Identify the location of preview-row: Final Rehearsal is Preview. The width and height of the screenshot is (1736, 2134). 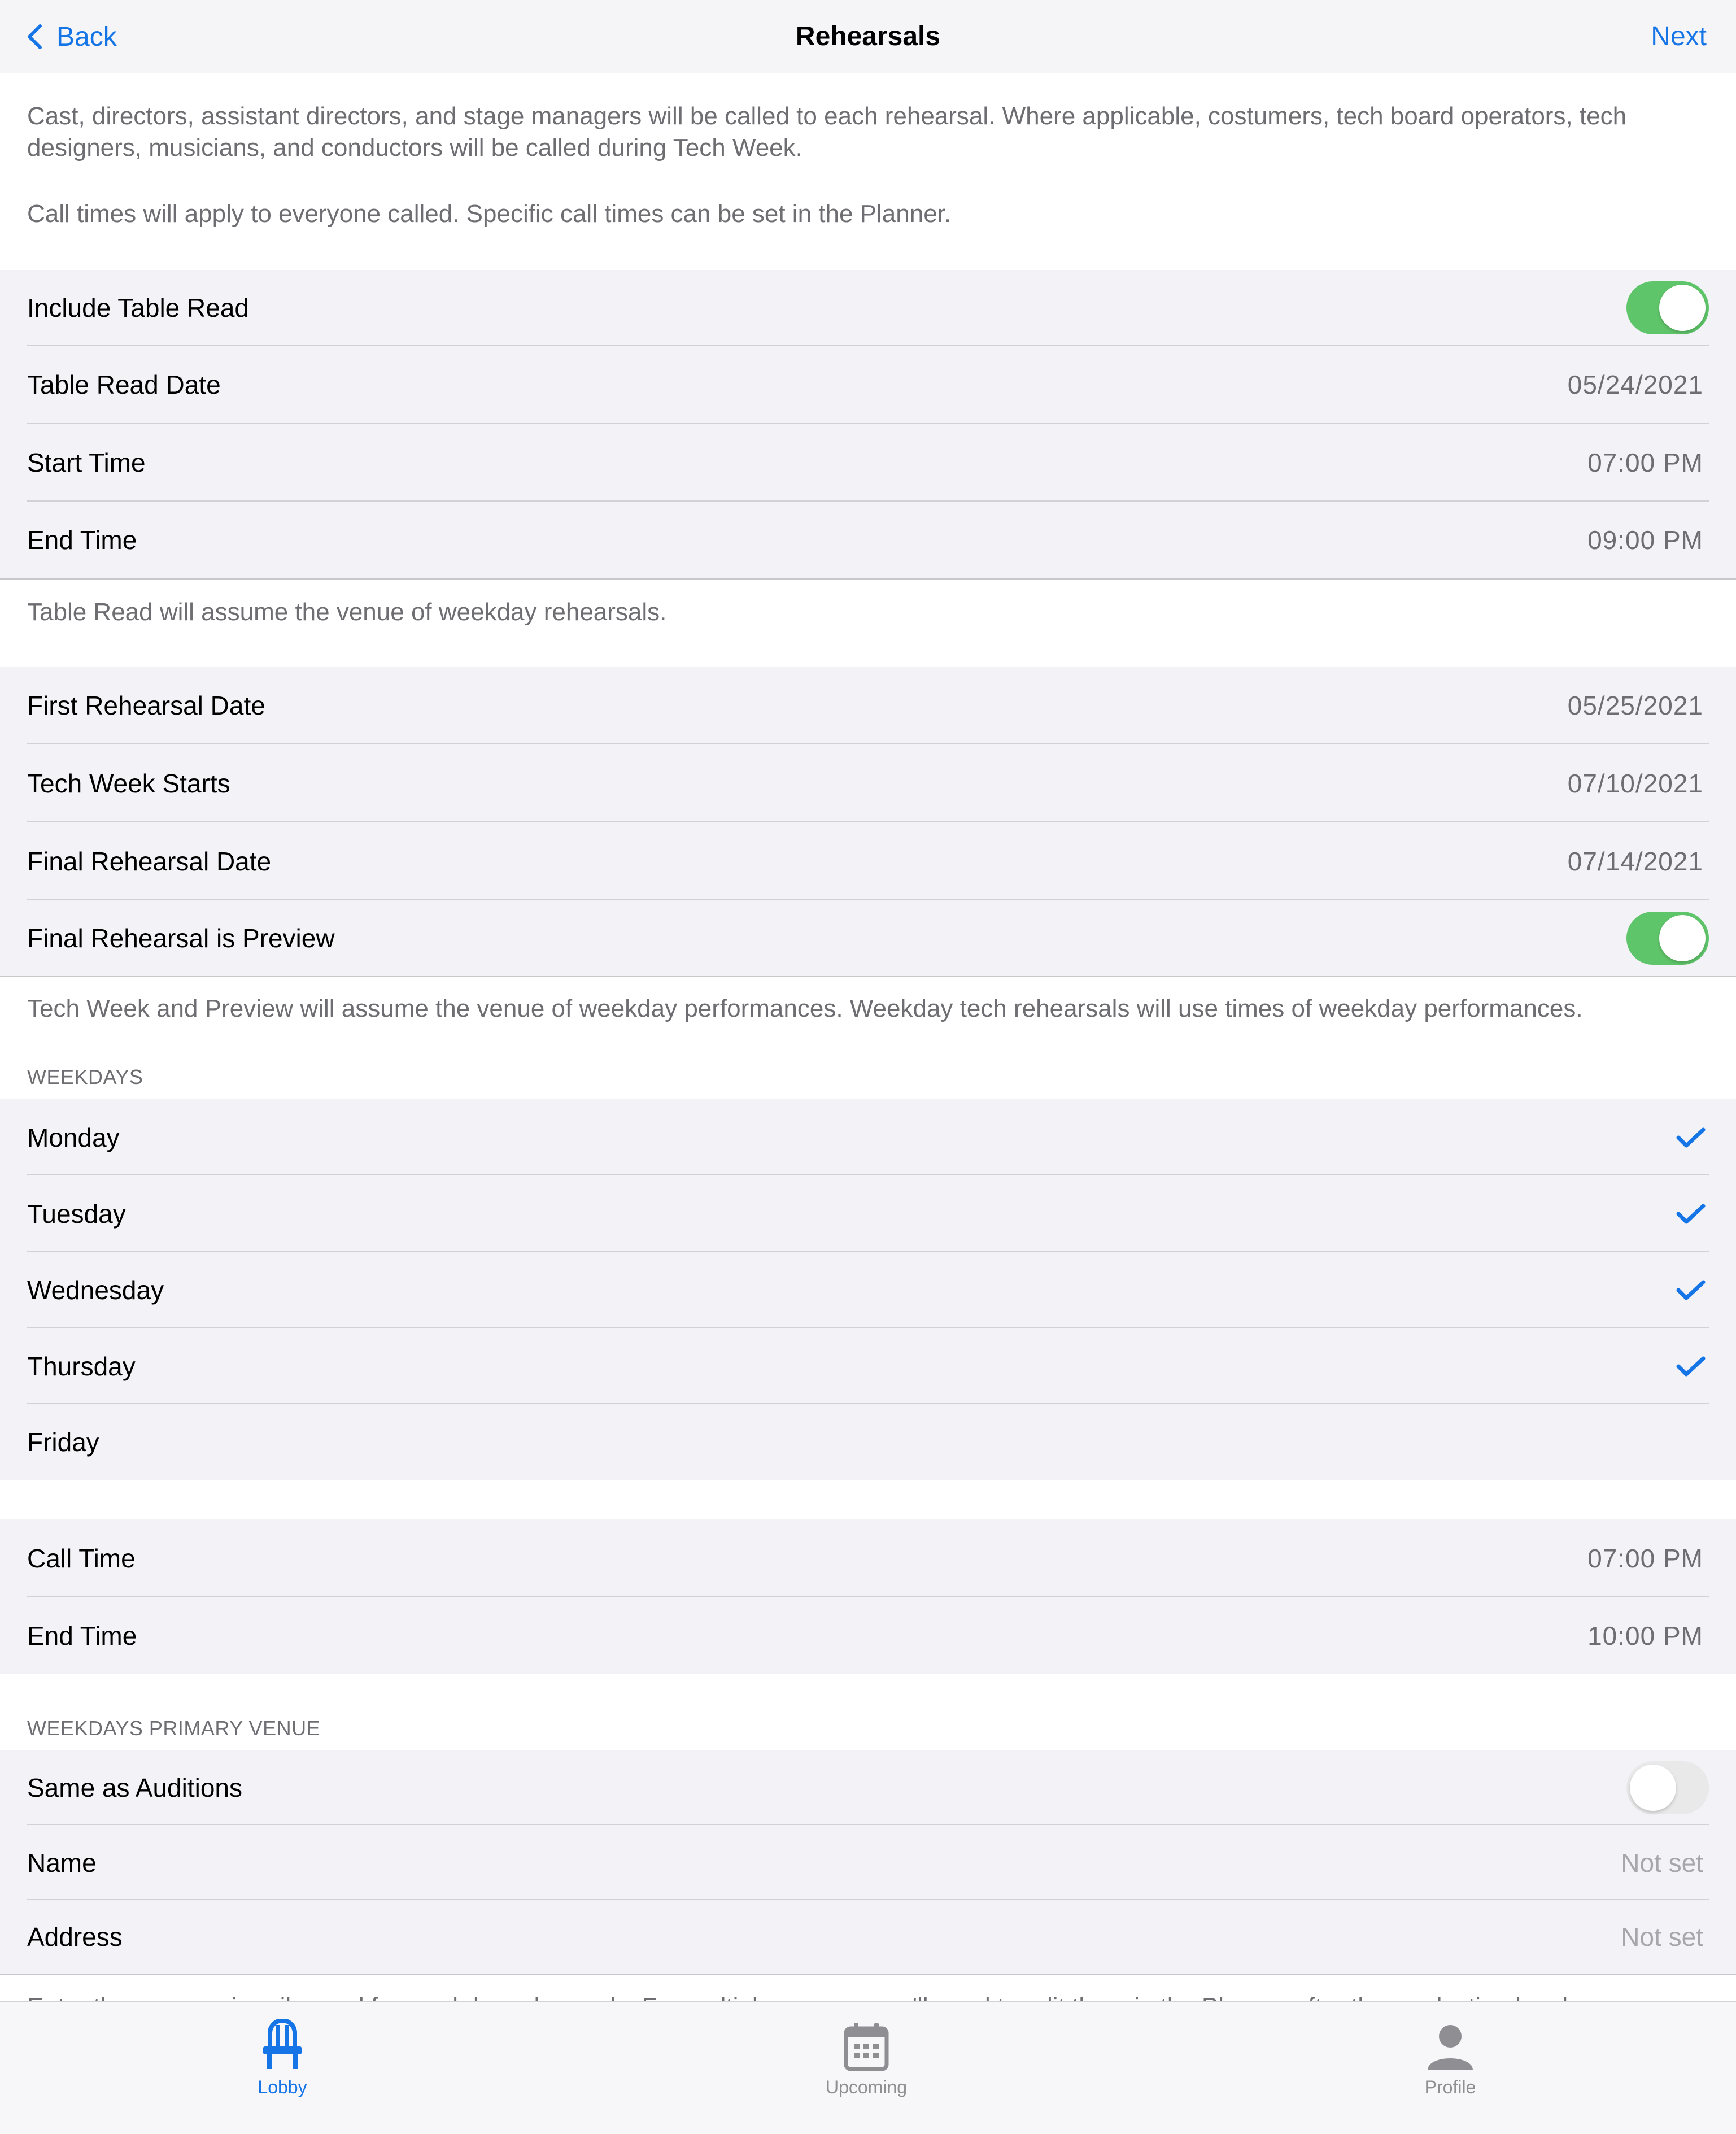
(868, 938).